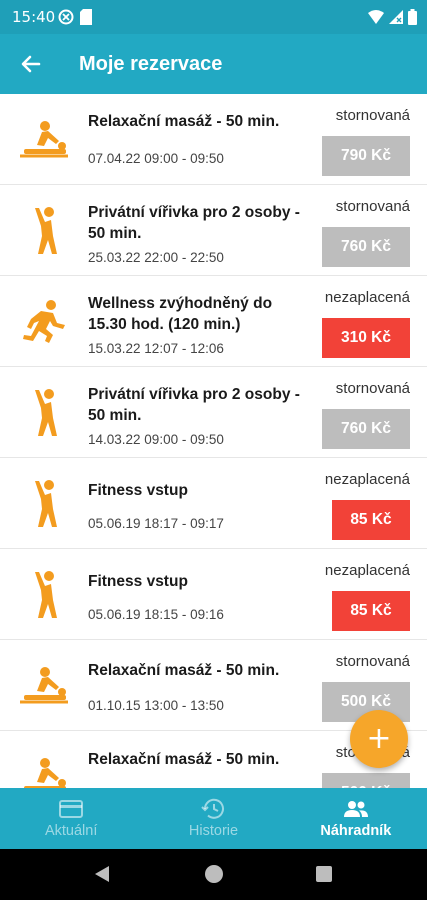  I want to click on tab-label: Historie, so click(213, 831).